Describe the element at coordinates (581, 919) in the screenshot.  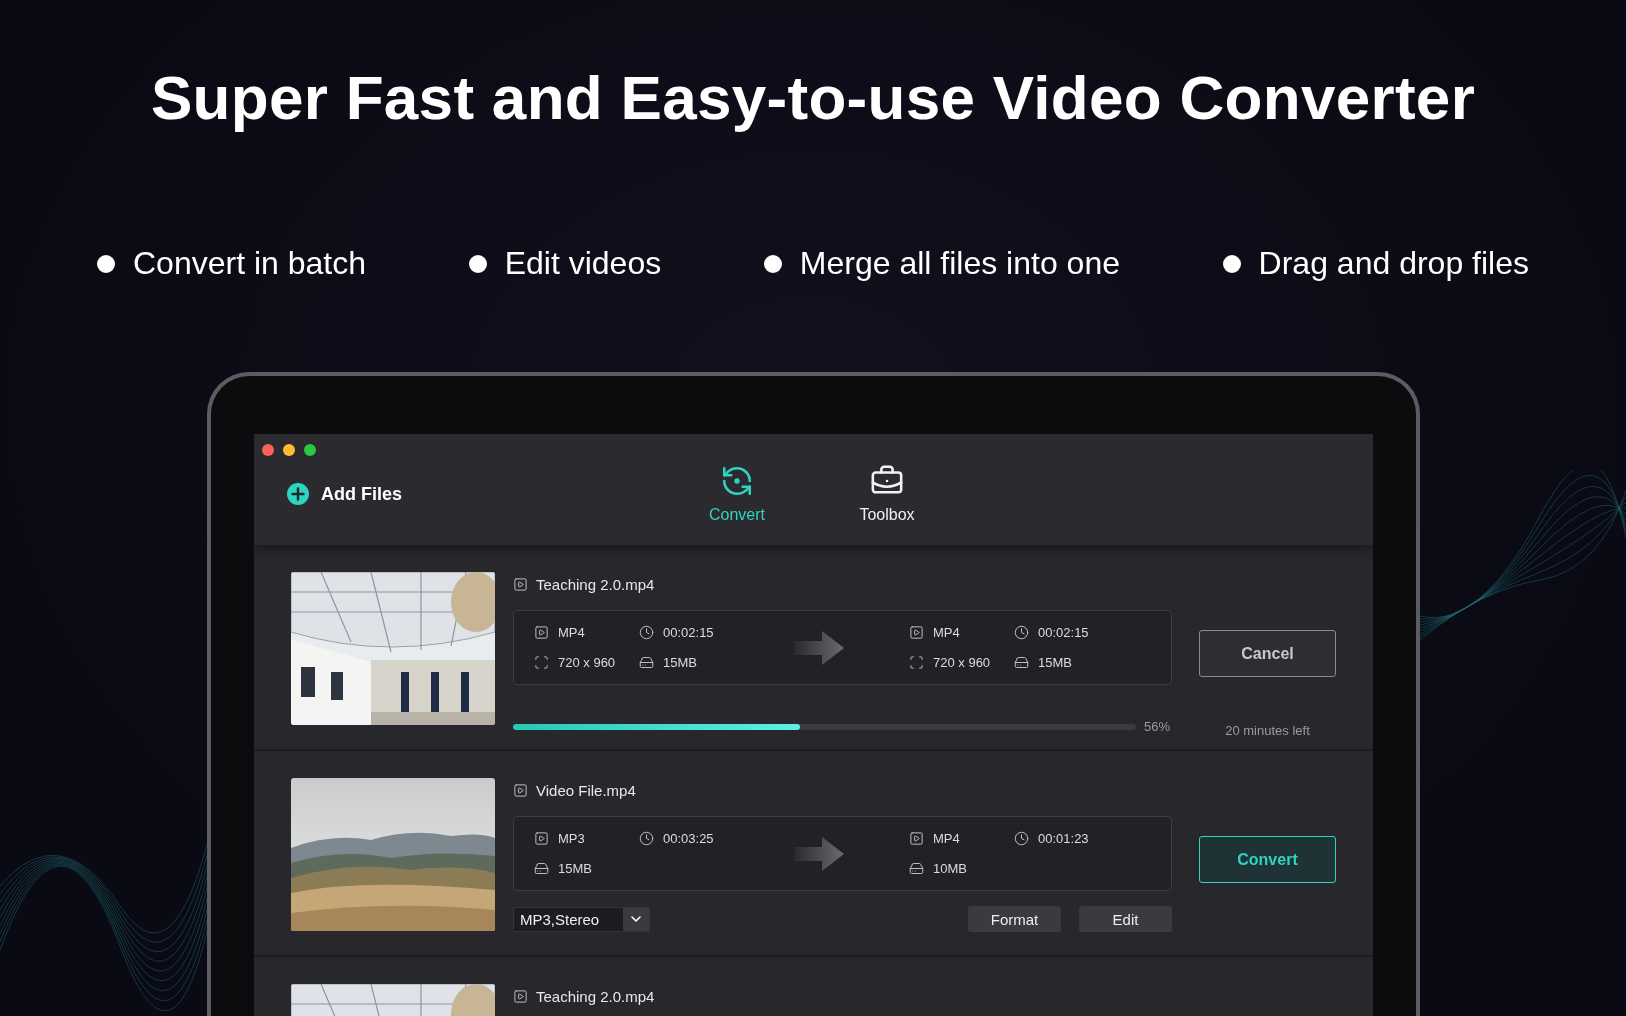
I see `audio-format-dropdown: MP3,Stereo` at that location.